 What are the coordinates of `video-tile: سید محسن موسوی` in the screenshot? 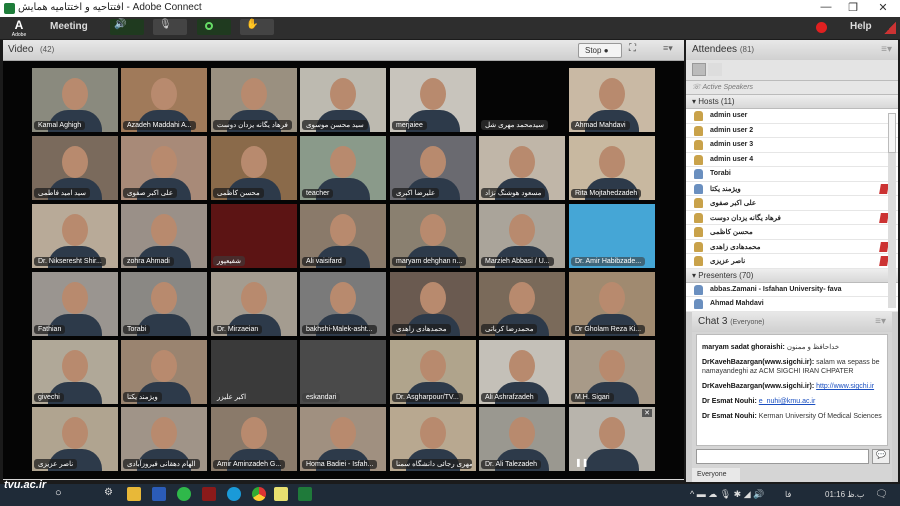 It's located at (343, 100).